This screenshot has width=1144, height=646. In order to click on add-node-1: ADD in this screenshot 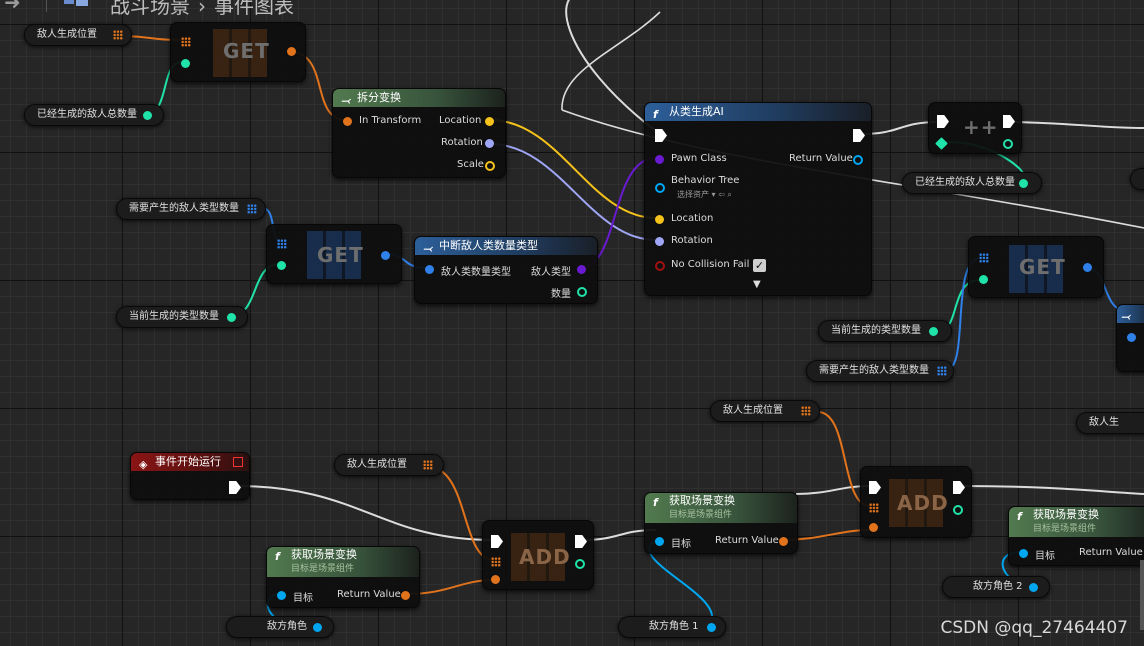, I will do `click(538, 555)`.